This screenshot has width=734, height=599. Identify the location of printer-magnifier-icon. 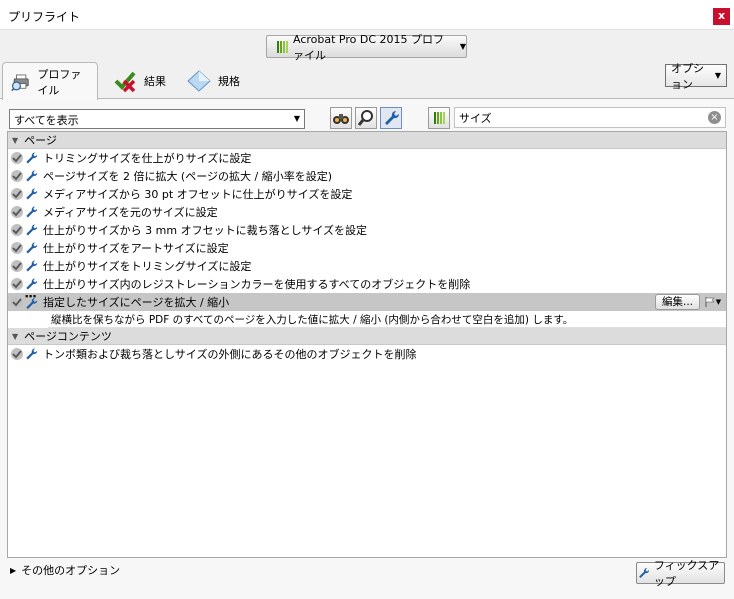
(20, 82).